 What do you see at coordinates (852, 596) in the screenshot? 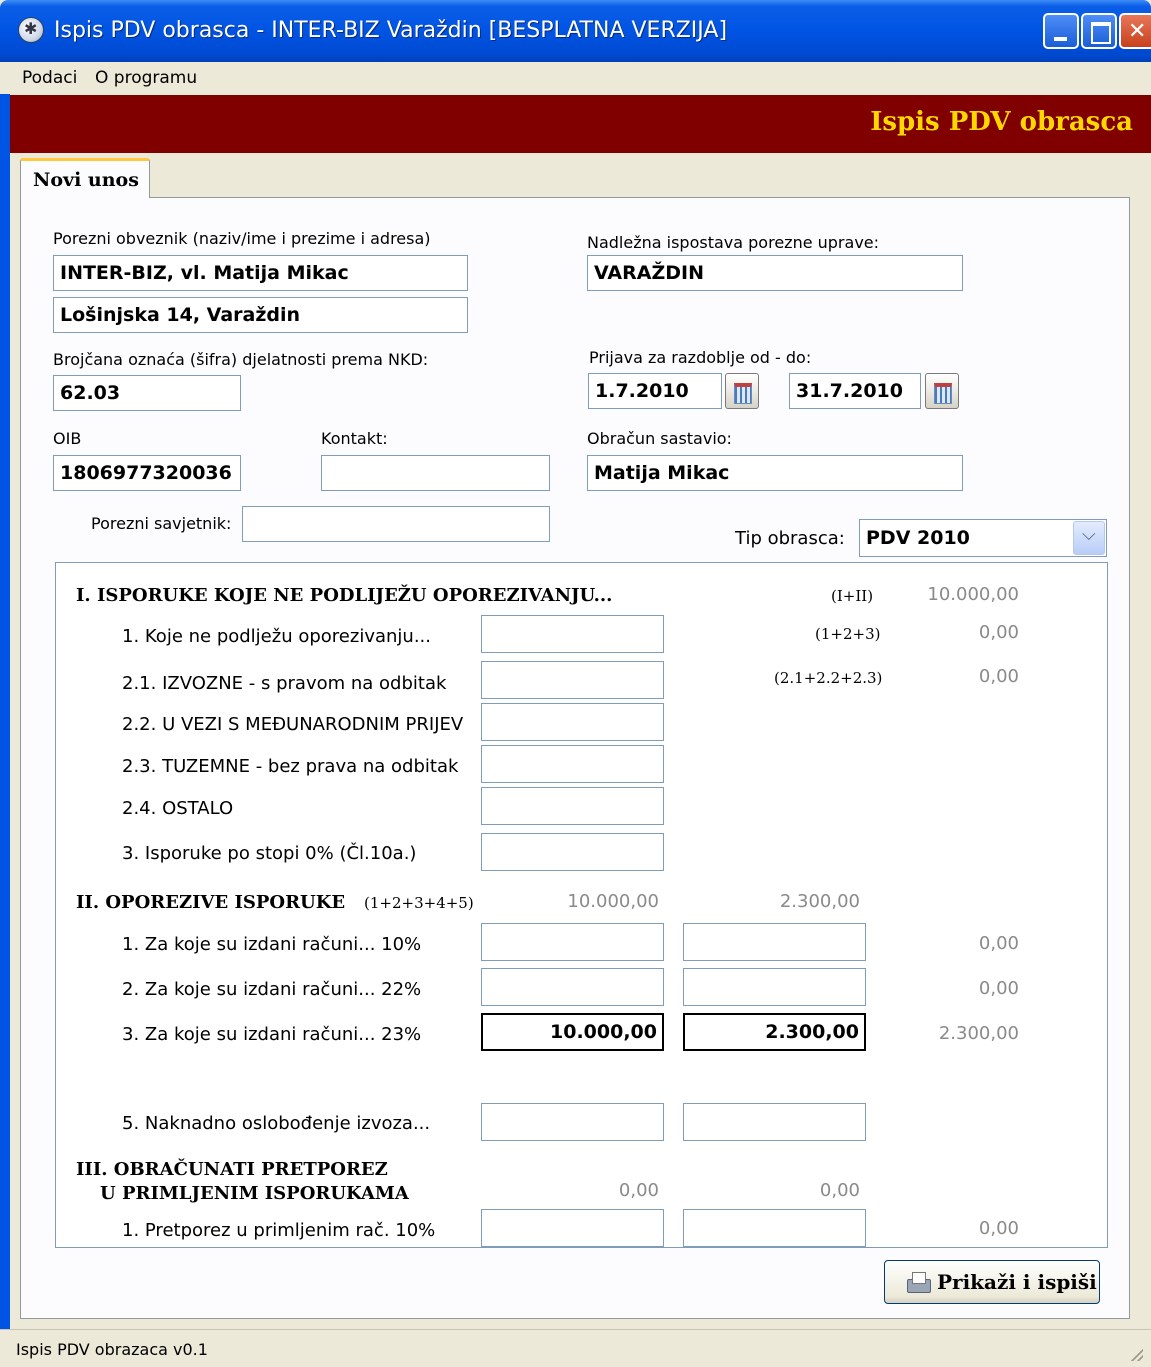
I see `section-1-formula: (I+II)` at bounding box center [852, 596].